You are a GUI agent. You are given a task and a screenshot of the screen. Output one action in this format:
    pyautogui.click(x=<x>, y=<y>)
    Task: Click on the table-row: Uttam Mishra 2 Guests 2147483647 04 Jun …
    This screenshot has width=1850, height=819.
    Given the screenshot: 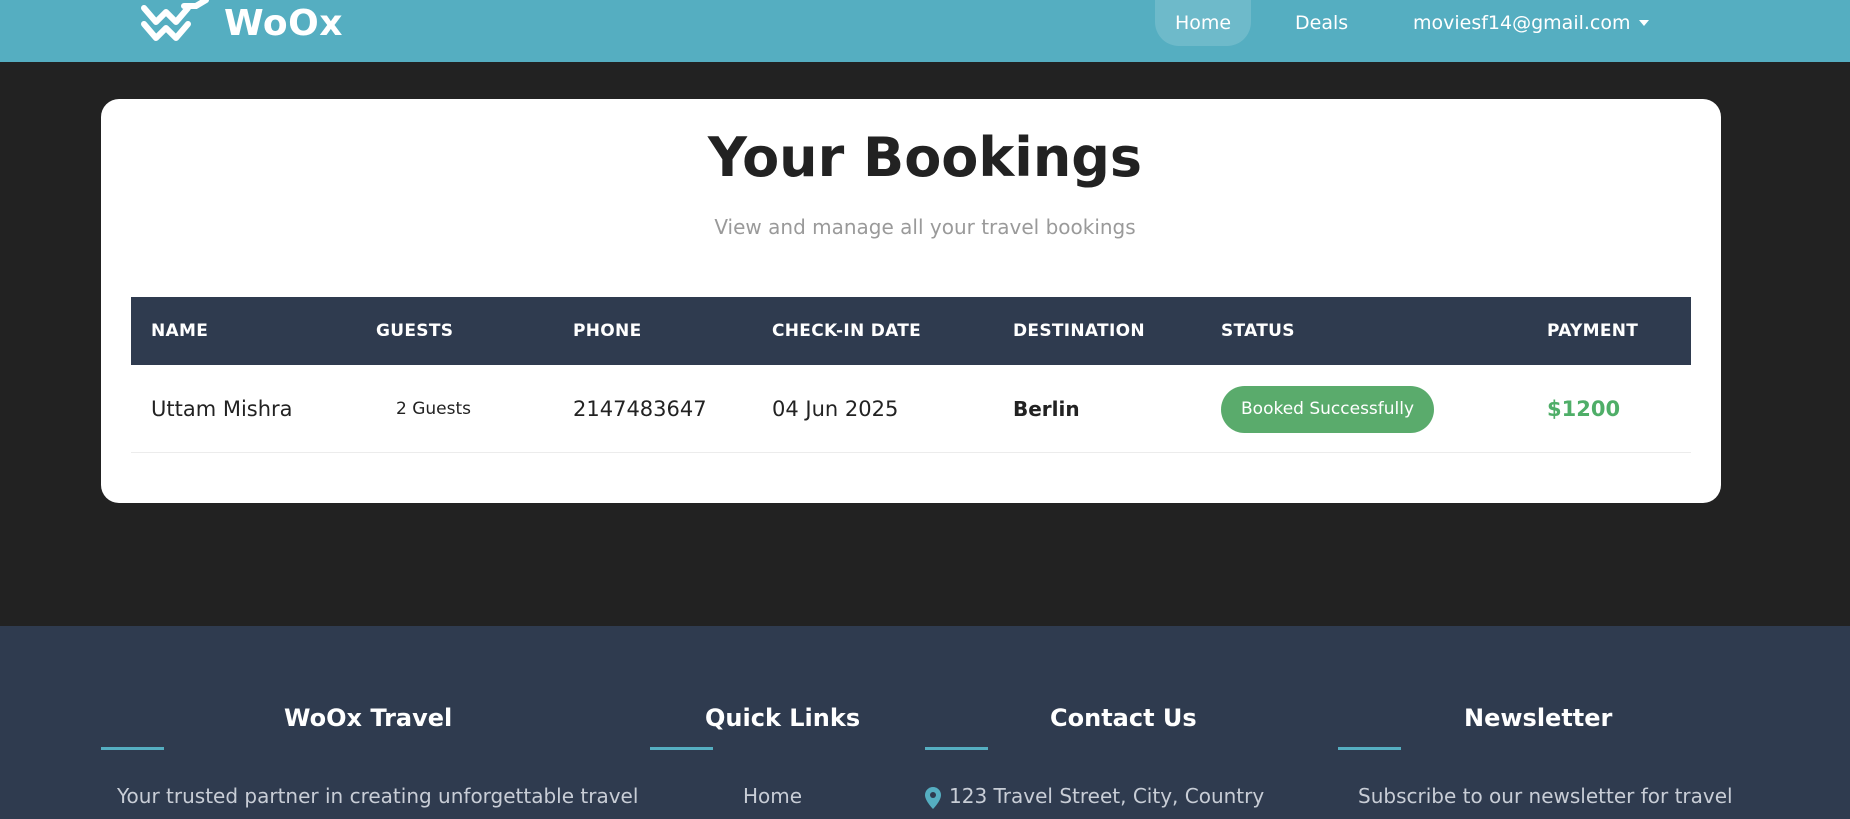 What is the action you would take?
    pyautogui.click(x=911, y=409)
    